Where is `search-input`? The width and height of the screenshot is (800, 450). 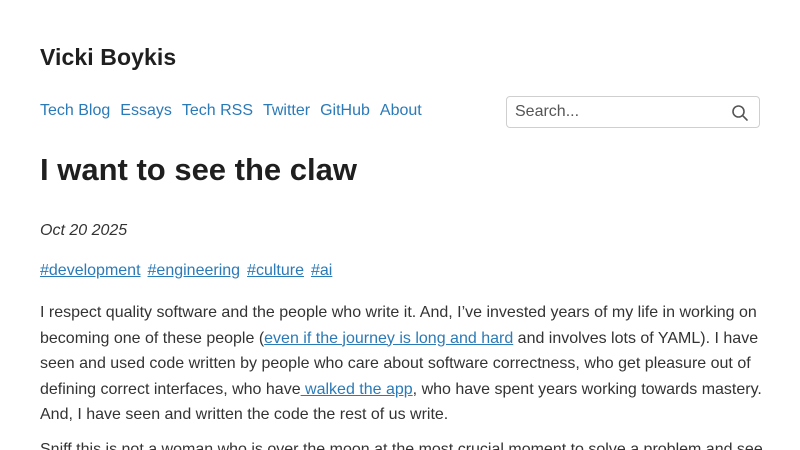 search-input is located at coordinates (612, 112).